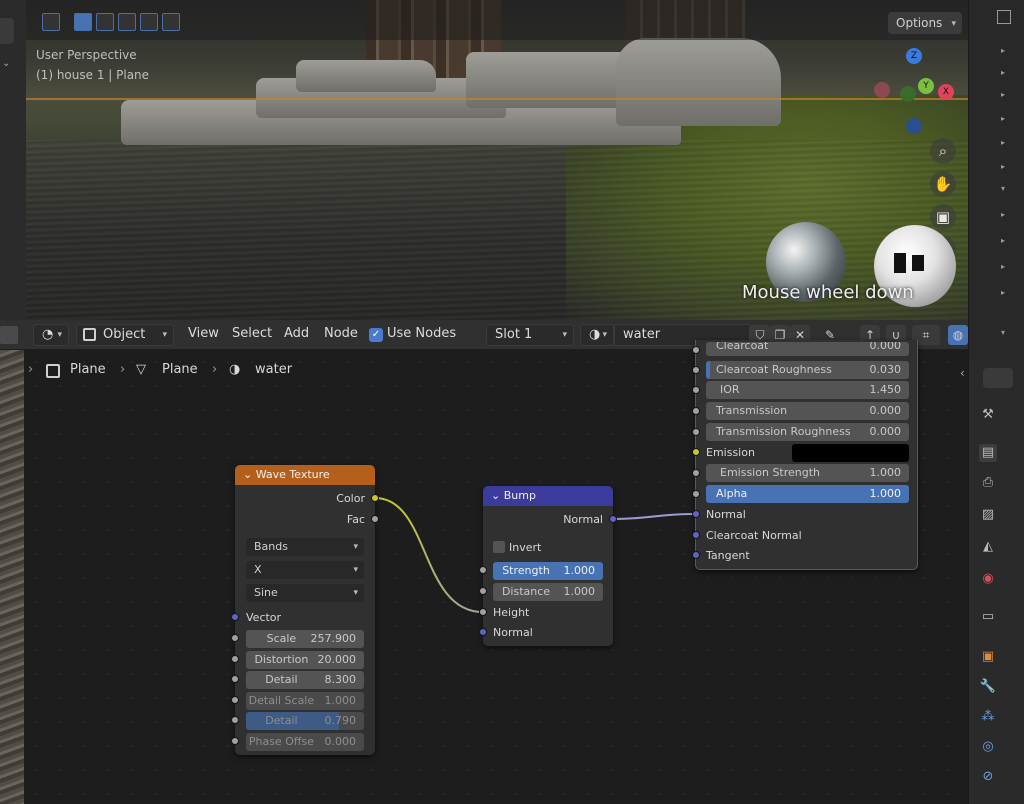 This screenshot has height=804, width=1024. I want to click on distance-field: Distance 1.000, so click(548, 592).